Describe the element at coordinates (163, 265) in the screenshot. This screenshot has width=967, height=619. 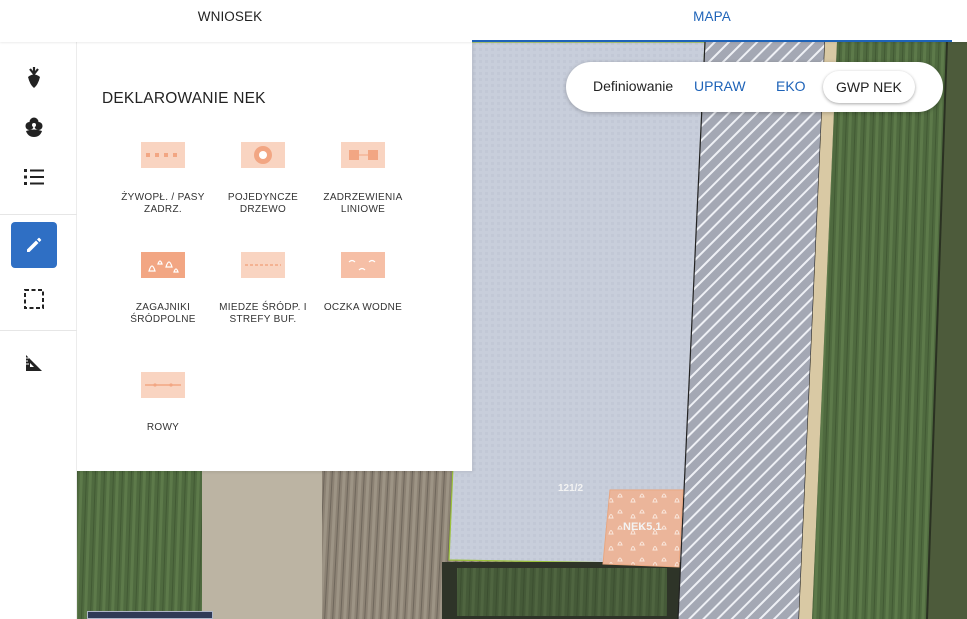
I see `grove-icon` at that location.